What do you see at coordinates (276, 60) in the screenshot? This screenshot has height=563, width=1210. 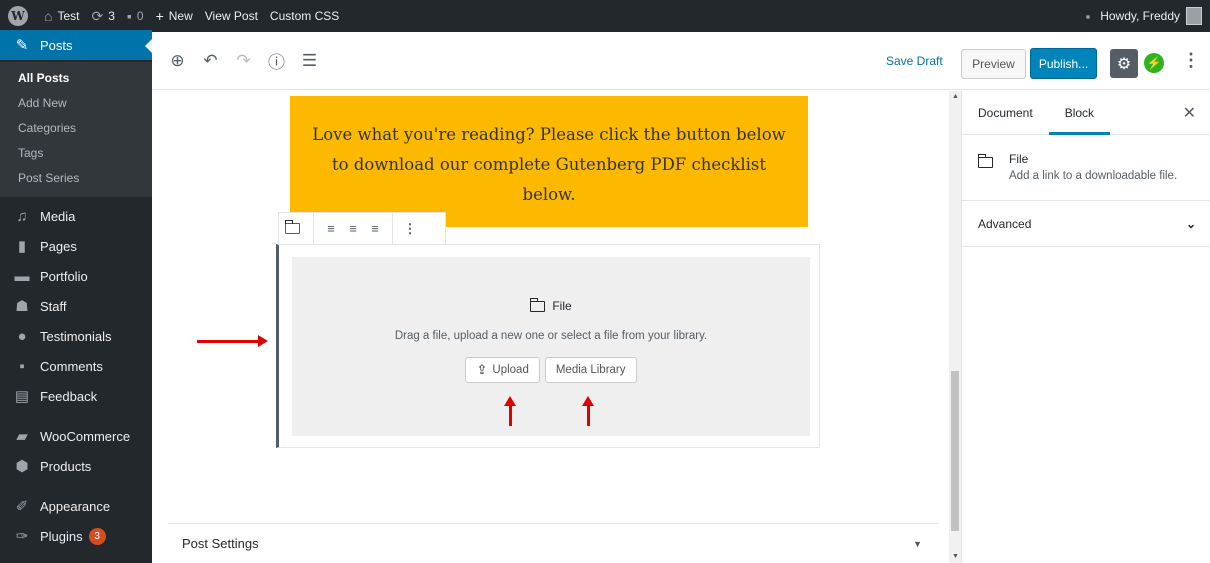 I see `info-icon: ⓘ` at bounding box center [276, 60].